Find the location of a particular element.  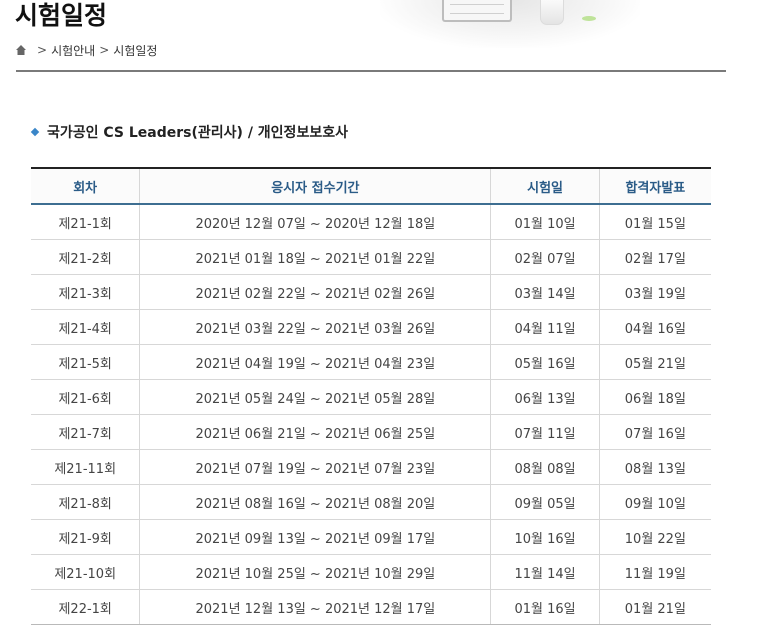

column-header-registration-period: 응시자 접수기간 is located at coordinates (315, 186).